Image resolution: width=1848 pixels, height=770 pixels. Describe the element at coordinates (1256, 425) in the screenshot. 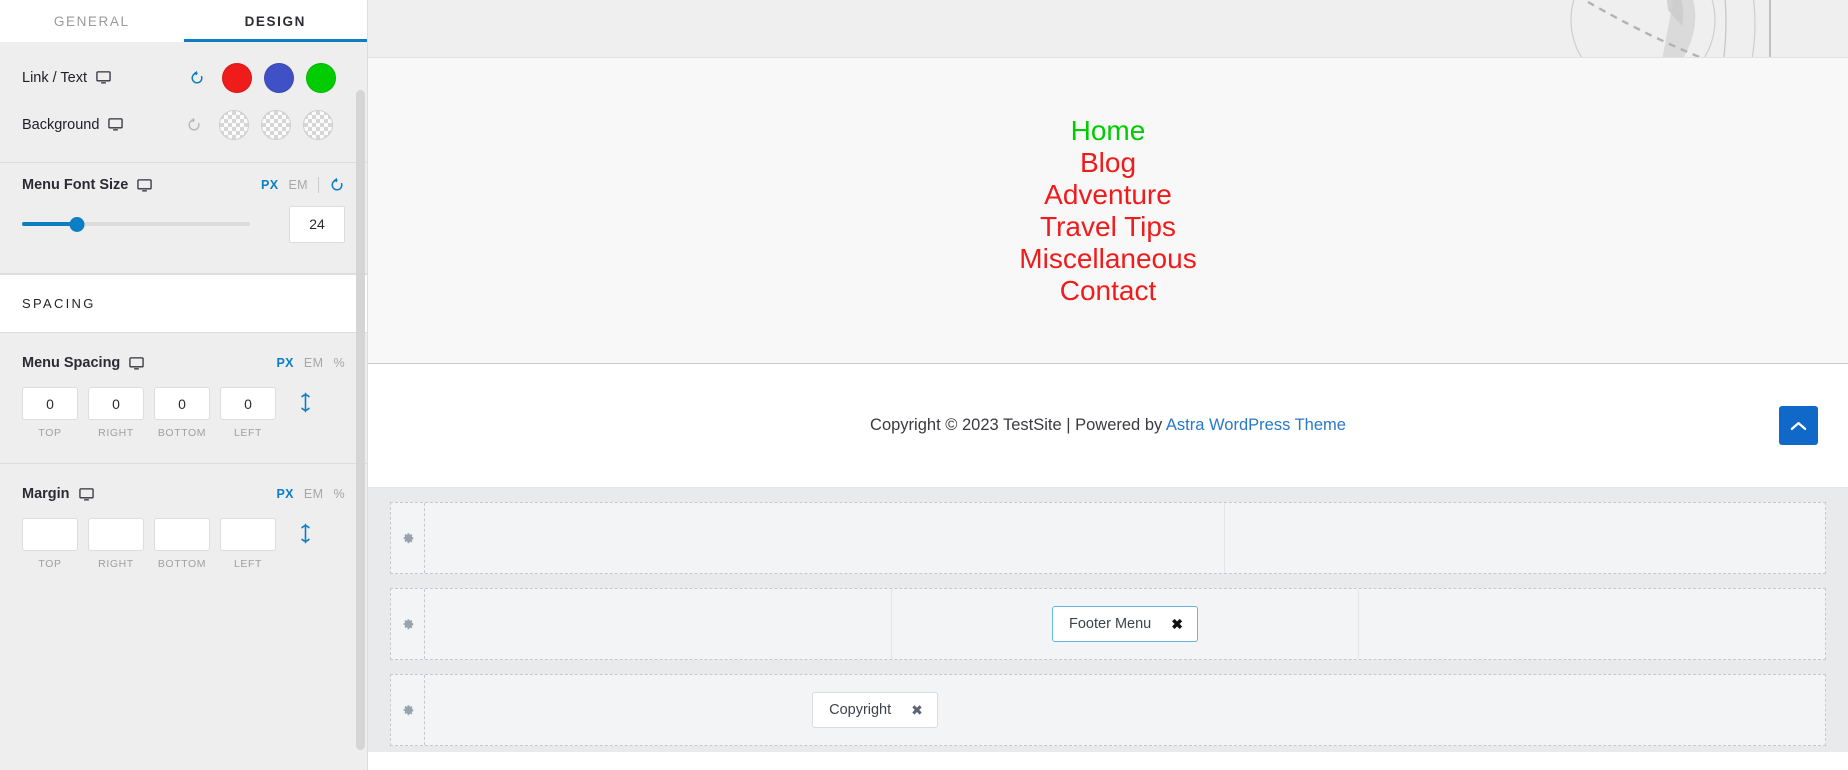

I see `astra-theme-link: Astra WordPress Theme` at that location.